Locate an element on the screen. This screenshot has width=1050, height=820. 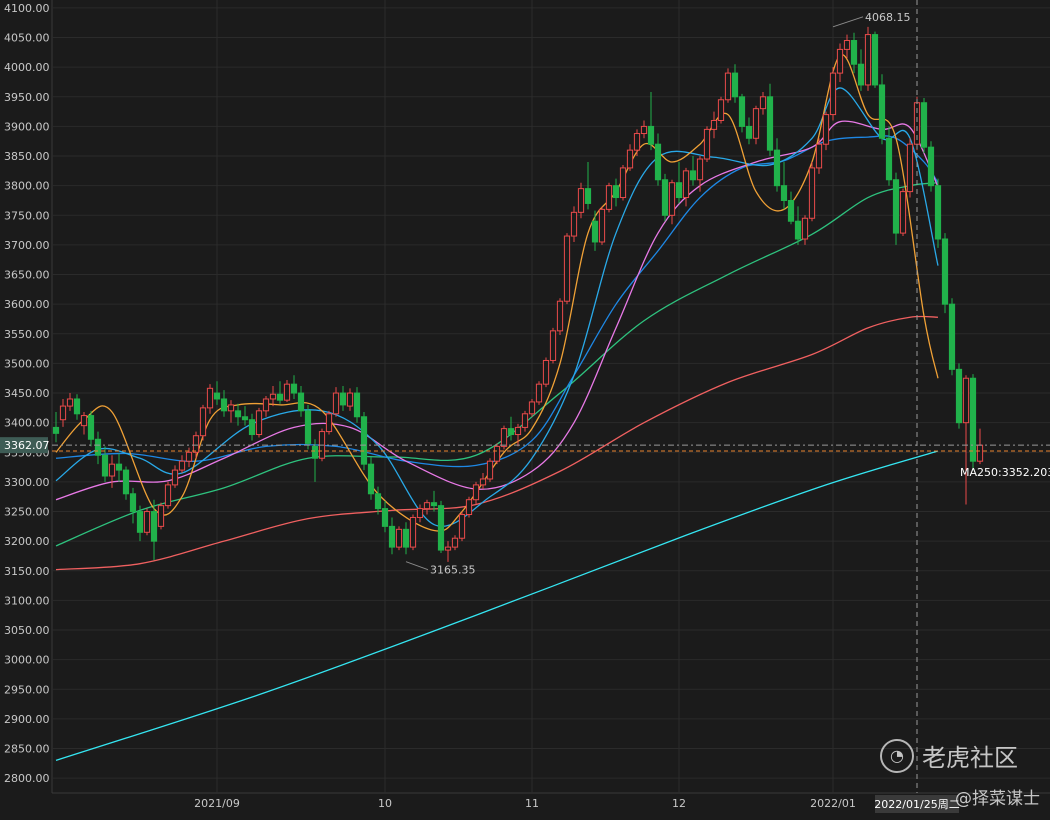
y-tick-label: 2850.00 is located at coordinates (27, 749).